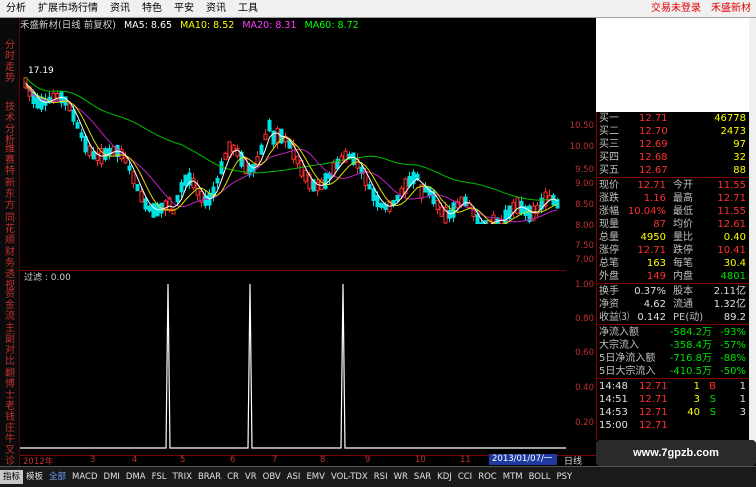  What do you see at coordinates (10, 194) in the screenshot?
I see `sidebar-tab: 新东方` at bounding box center [10, 194].